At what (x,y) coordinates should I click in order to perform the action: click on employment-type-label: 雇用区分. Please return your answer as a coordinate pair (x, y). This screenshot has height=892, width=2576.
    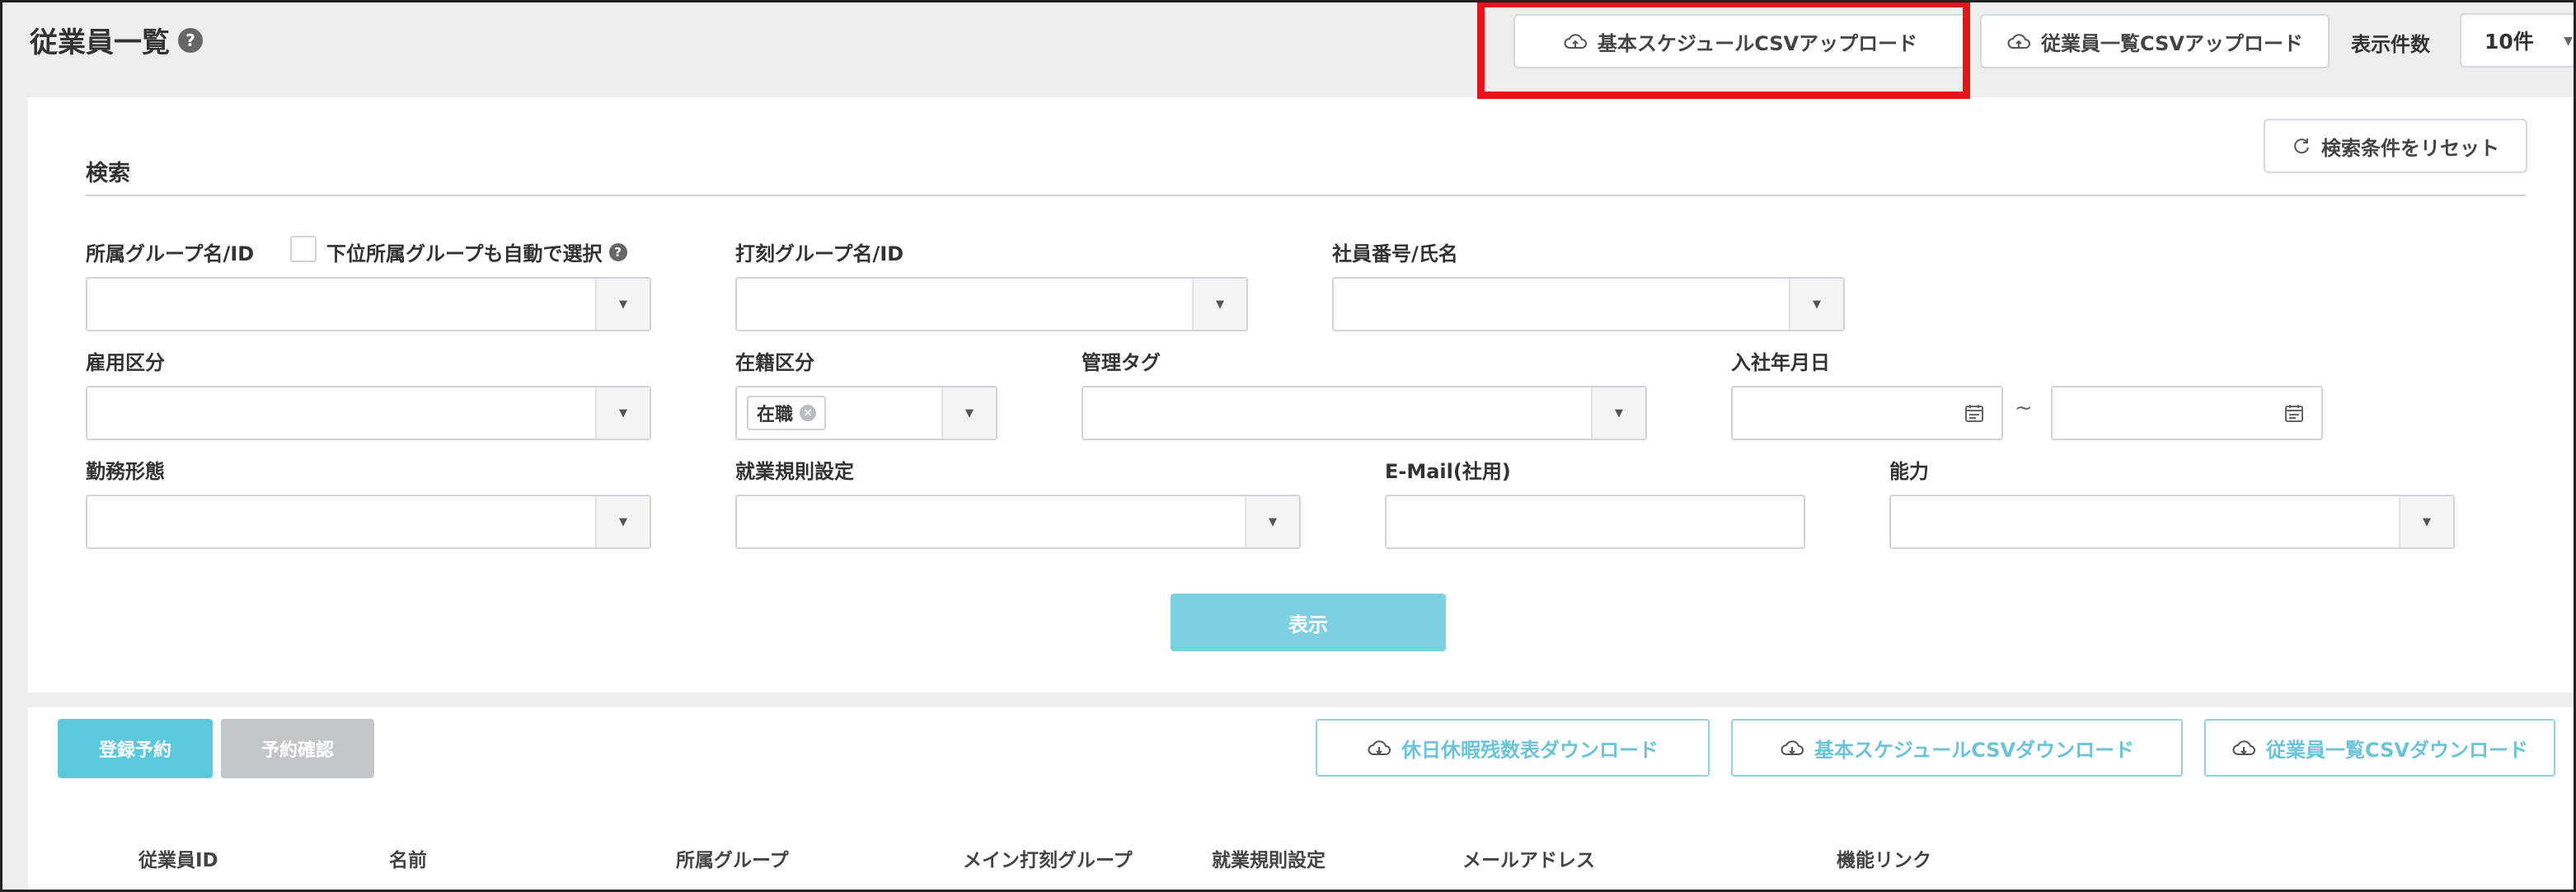
    Looking at the image, I should click on (126, 362).